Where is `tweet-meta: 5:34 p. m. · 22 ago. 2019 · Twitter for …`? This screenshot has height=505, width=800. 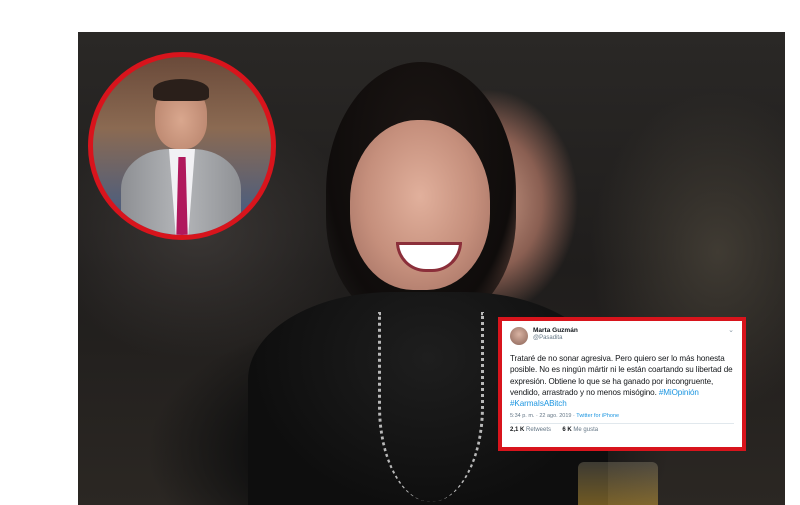
tweet-meta: 5:34 p. m. · 22 ago. 2019 · Twitter for … is located at coordinates (622, 416).